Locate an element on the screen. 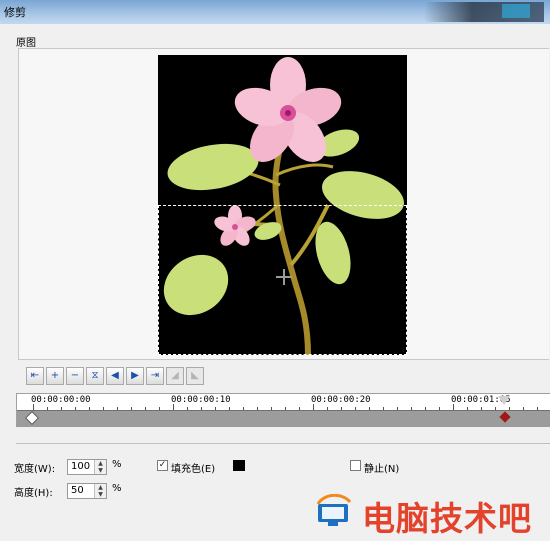  width-percent: % is located at coordinates (117, 464).